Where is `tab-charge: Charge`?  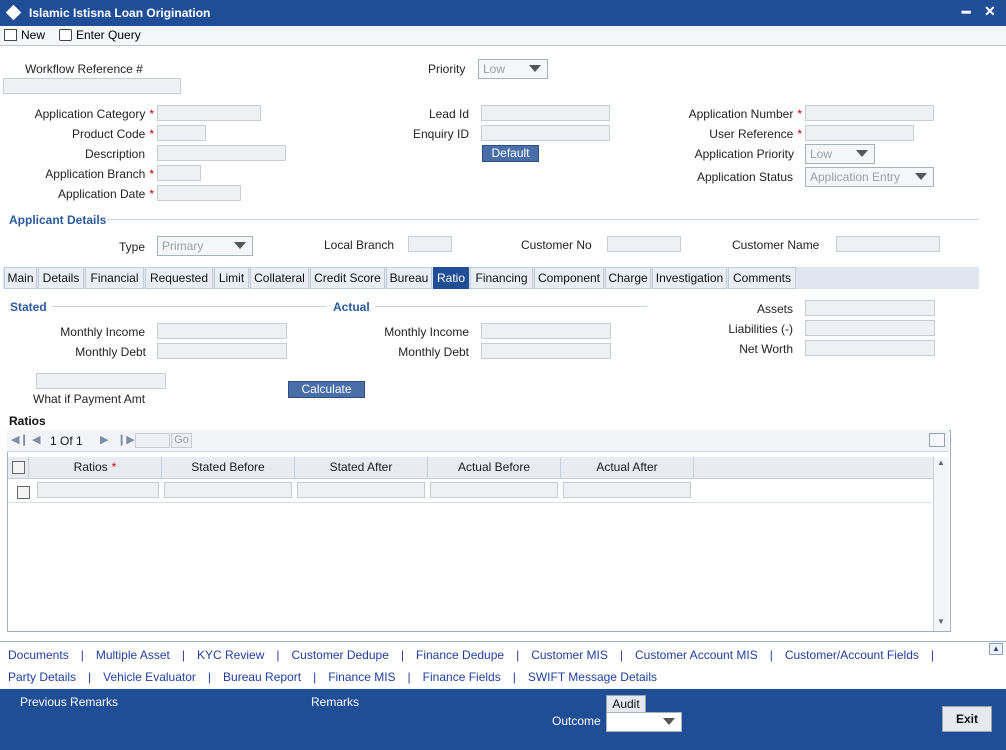
tab-charge: Charge is located at coordinates (628, 278).